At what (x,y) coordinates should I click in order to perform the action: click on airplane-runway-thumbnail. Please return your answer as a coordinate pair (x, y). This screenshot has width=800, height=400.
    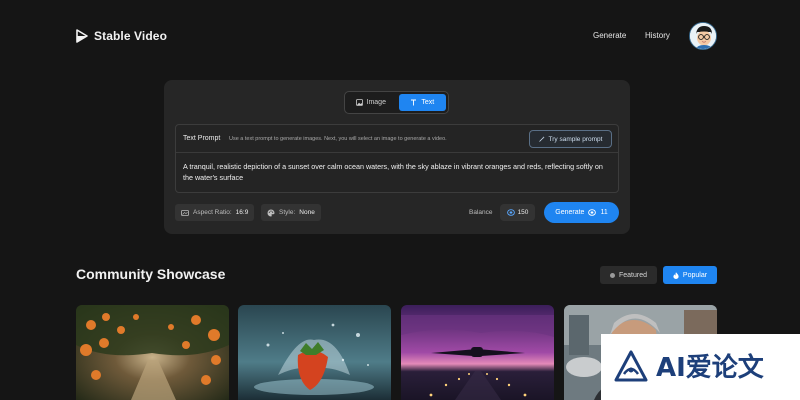
    Looking at the image, I should click on (477, 352).